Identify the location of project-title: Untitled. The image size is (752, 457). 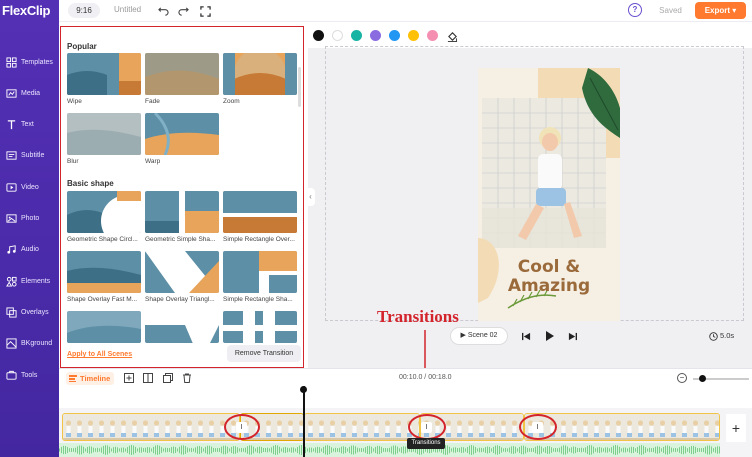
(127, 9).